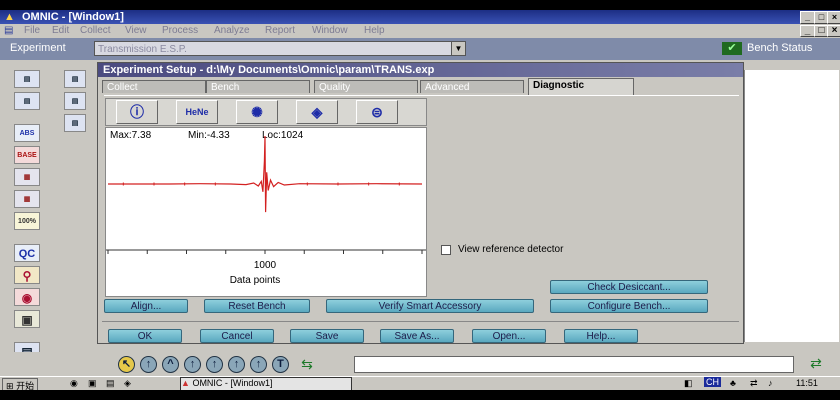  Describe the element at coordinates (75, 101) in the screenshot. I see `view-spectra-icon: ▤` at that location.